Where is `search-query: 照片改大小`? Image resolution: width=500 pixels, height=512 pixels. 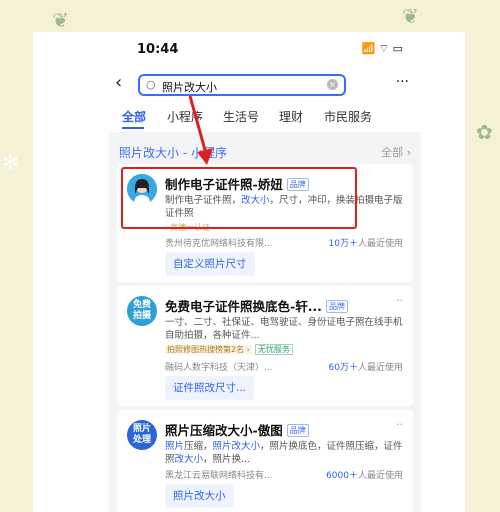
search-query: 照片改大小 is located at coordinates (189, 87).